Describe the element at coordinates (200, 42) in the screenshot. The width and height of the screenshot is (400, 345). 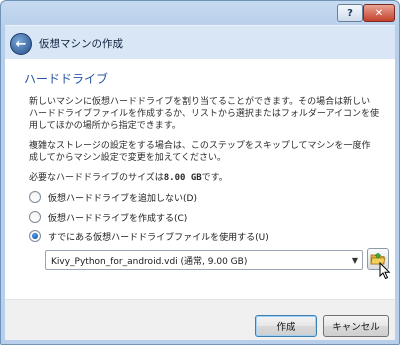
I see `dialog-header: ← 仮想マシンの作成` at that location.